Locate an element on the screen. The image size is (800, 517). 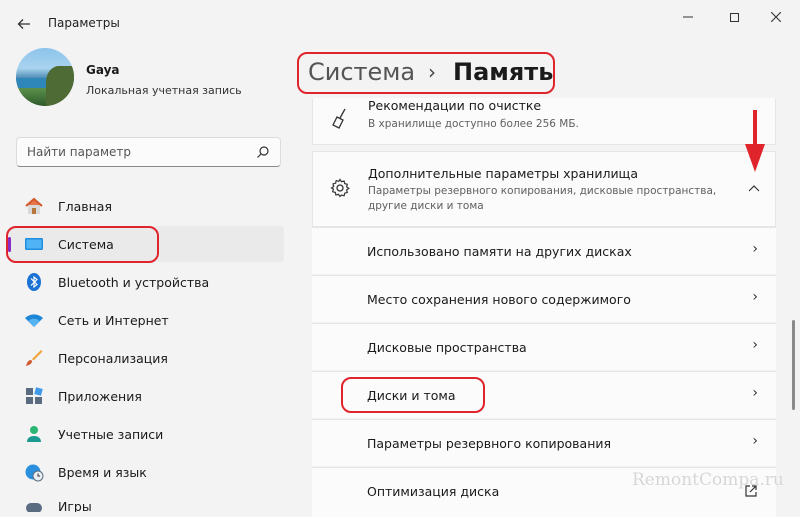
sidebar-item-label: Время и язык is located at coordinates (102, 472).